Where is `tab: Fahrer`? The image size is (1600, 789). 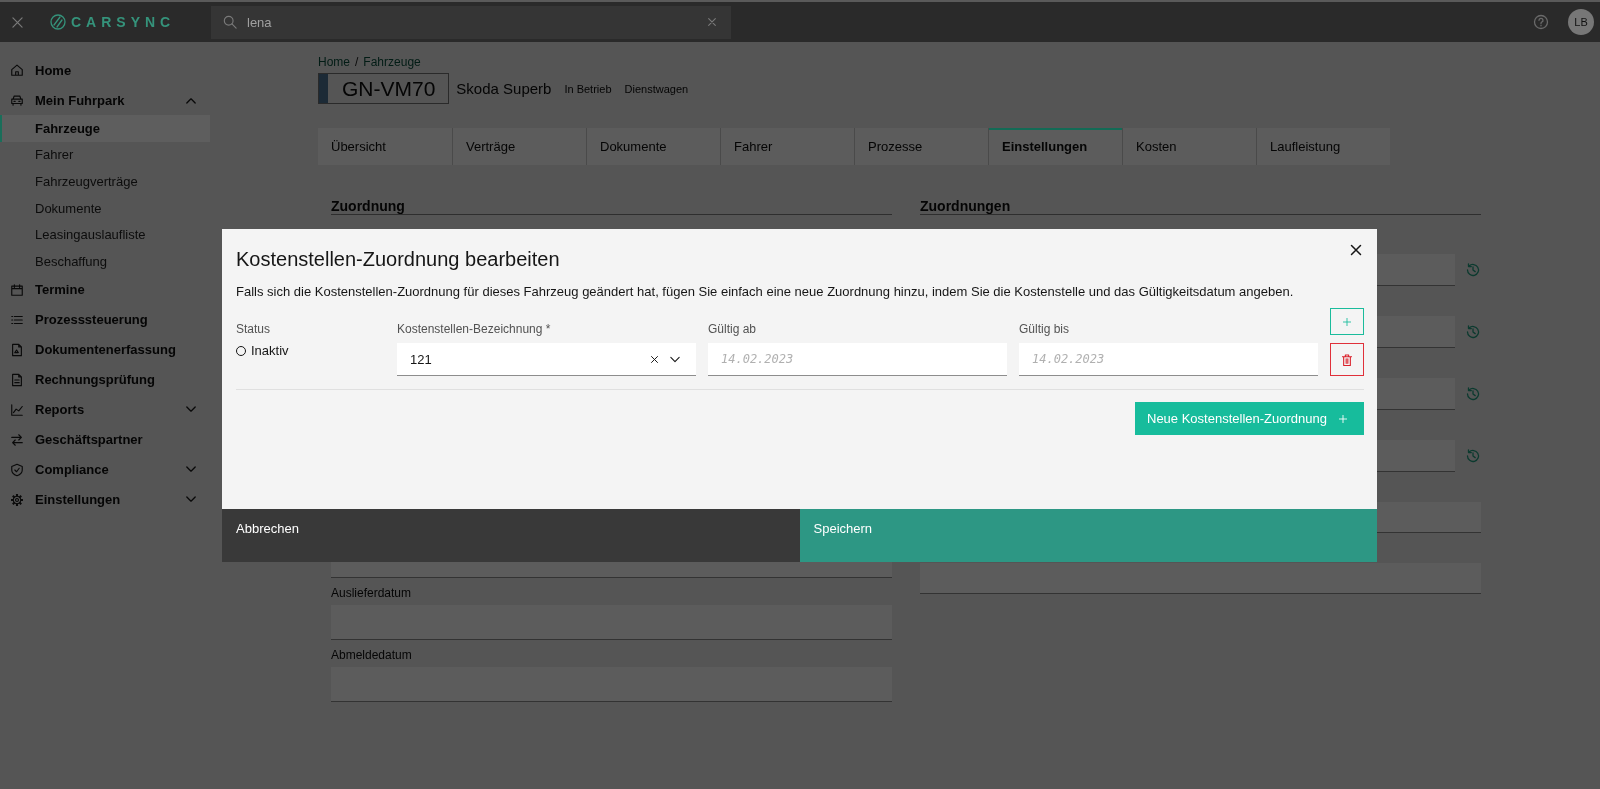 tab: Fahrer is located at coordinates (787, 146).